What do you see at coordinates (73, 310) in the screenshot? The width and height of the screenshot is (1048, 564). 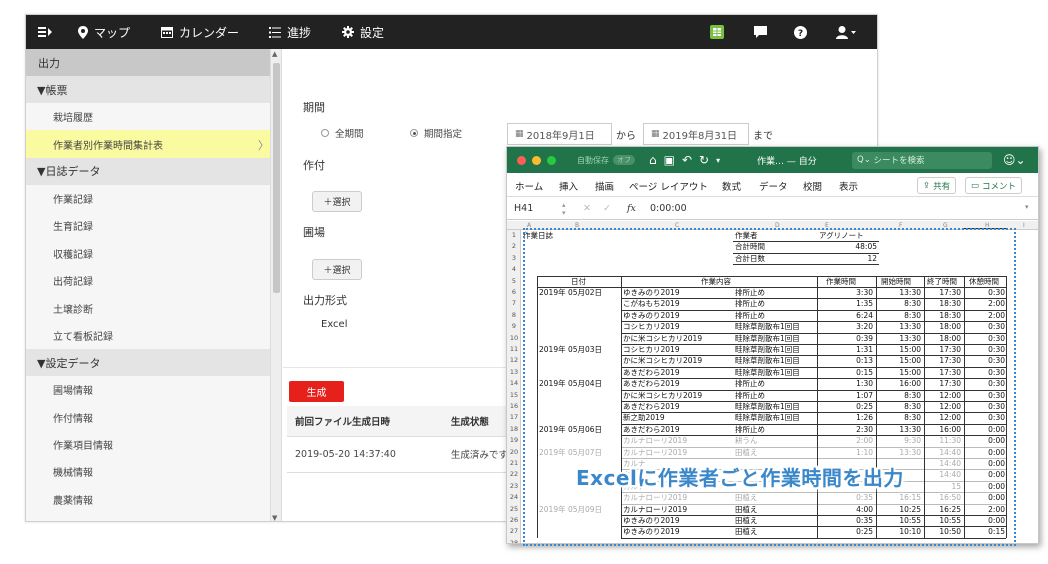 I see `sidebar-item-label: 土壌診断` at bounding box center [73, 310].